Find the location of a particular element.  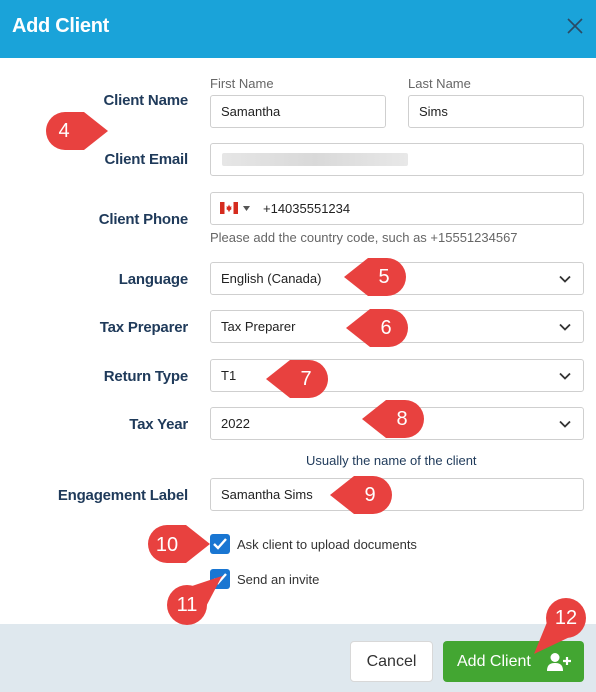

phone-value: +14035551234 is located at coordinates (307, 208).